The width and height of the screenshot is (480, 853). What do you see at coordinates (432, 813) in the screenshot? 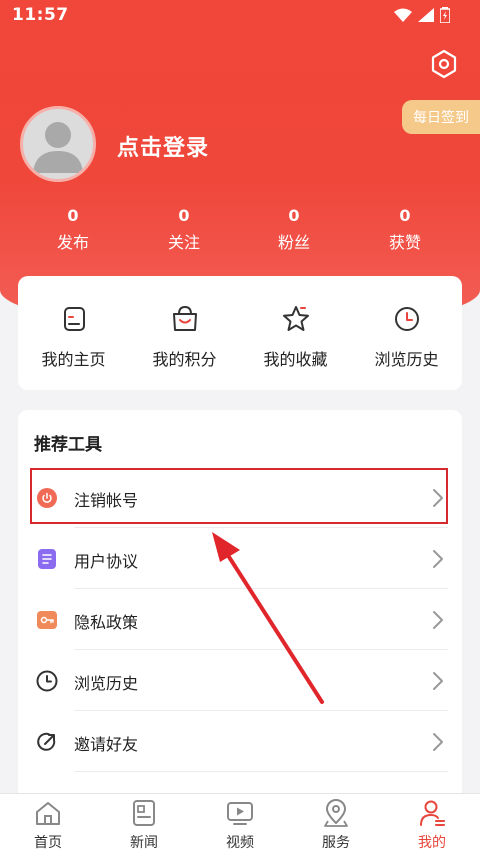
I see `user-icon` at bounding box center [432, 813].